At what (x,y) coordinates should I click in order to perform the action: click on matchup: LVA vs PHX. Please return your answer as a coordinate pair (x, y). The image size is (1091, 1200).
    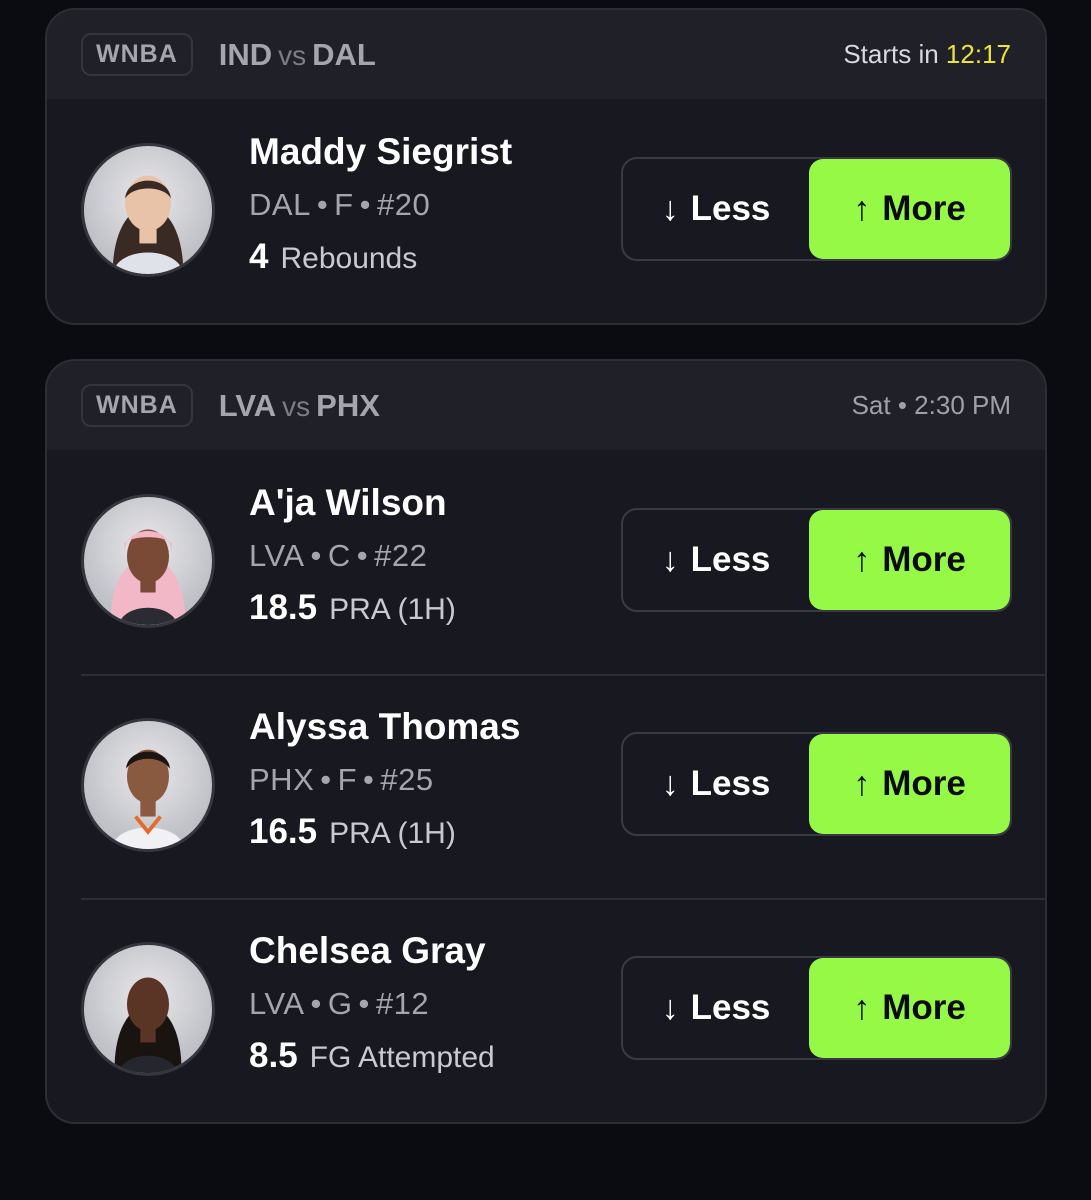
    Looking at the image, I should click on (299, 406).